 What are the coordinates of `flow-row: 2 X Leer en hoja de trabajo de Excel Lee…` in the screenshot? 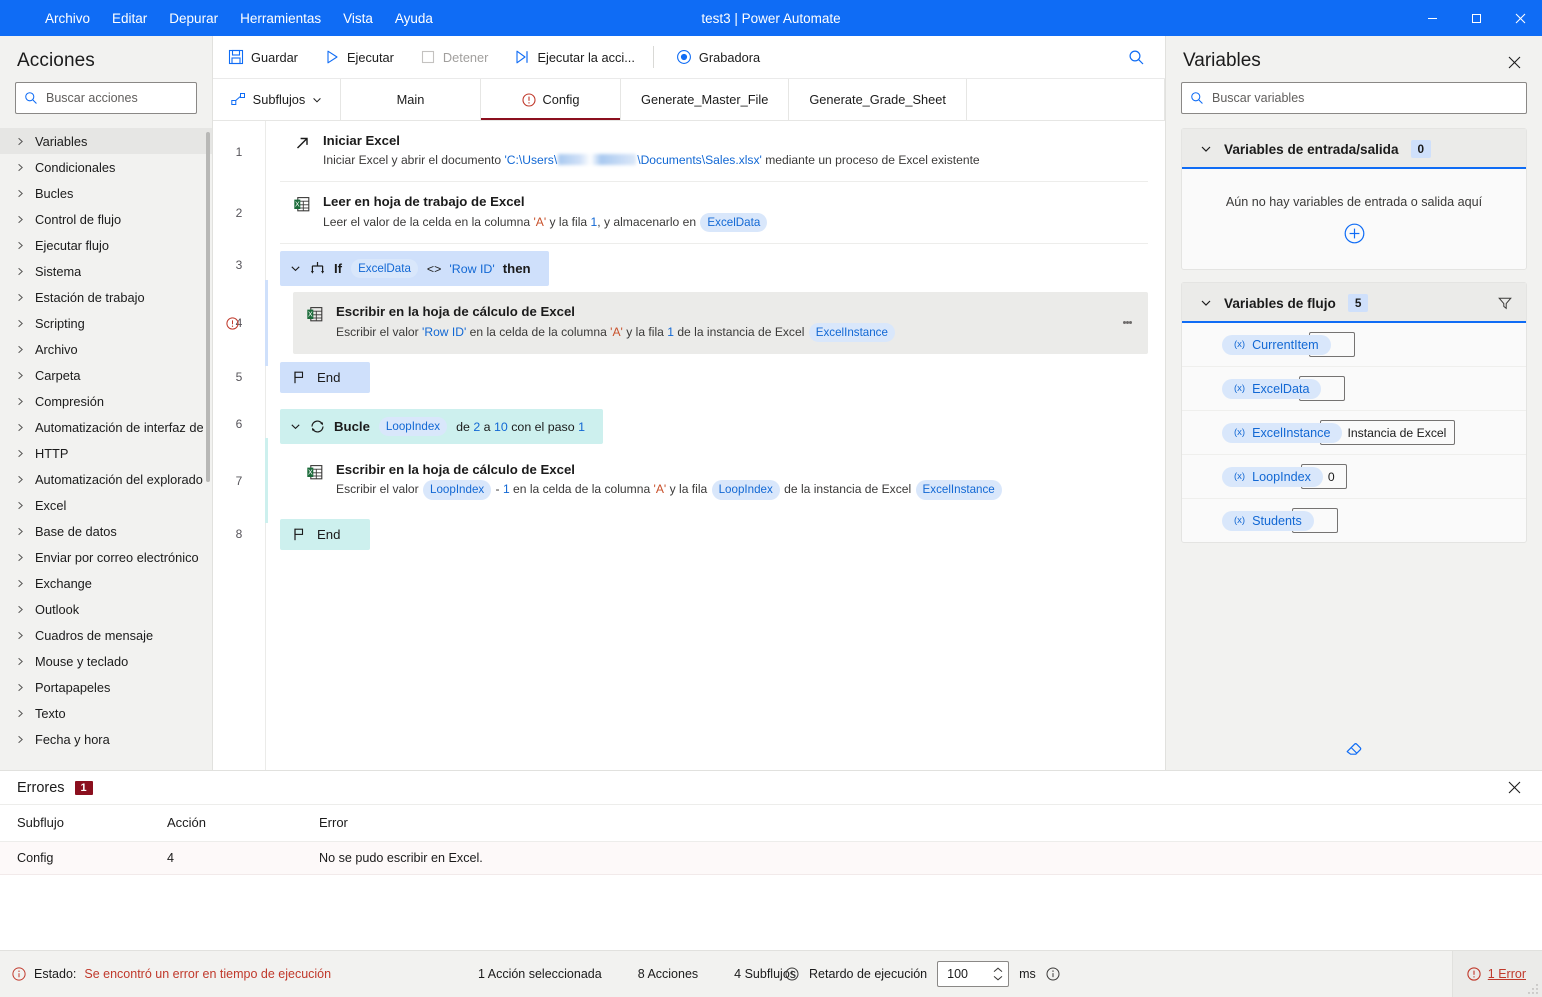 It's located at (689, 213).